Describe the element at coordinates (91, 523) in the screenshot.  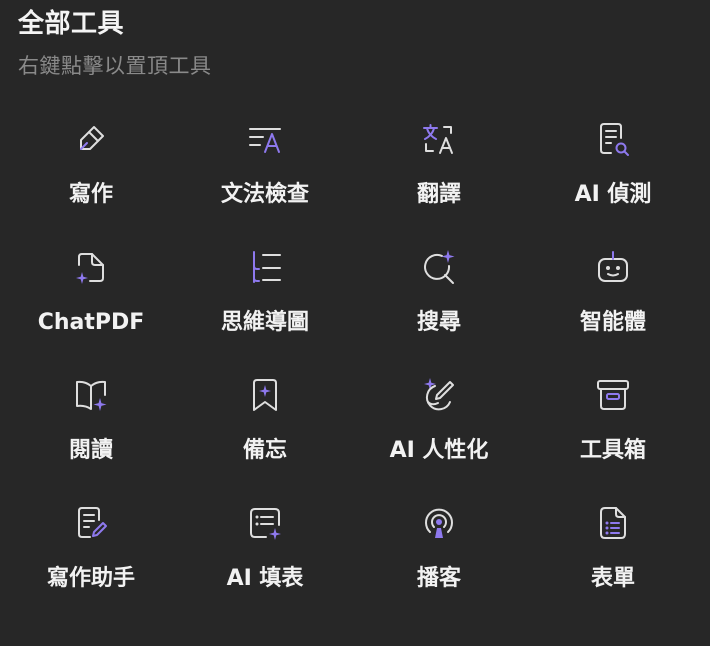
I see `writing-assistant-icon` at that location.